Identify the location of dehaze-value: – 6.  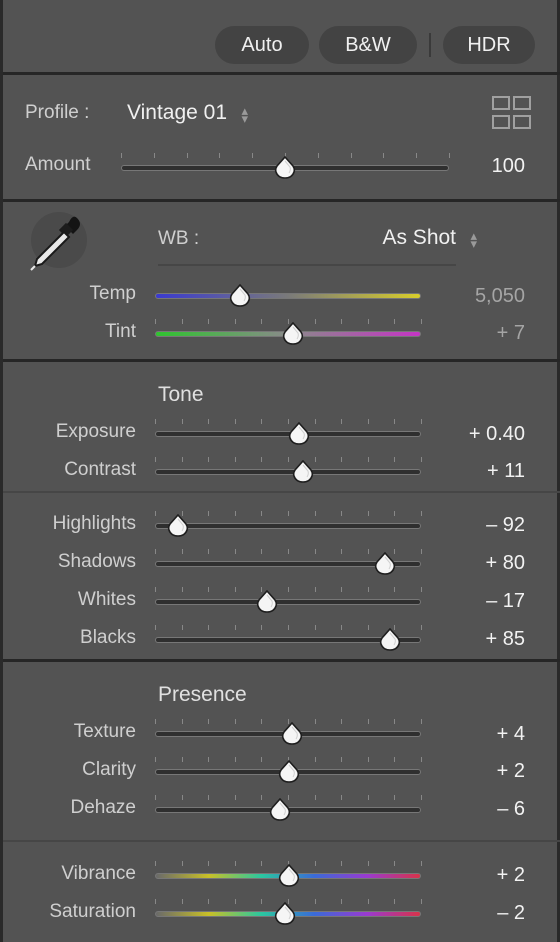
(511, 809).